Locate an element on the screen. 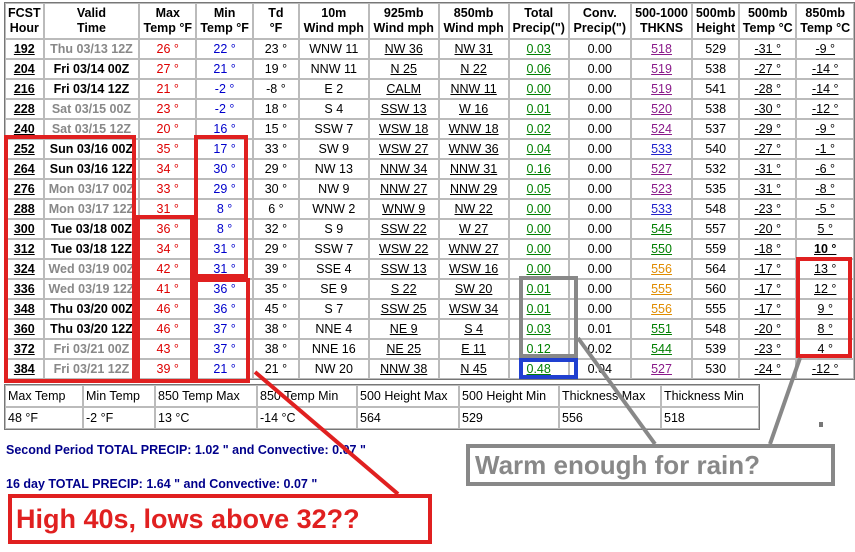  gray-pointer-line-right is located at coordinates (785, 401).